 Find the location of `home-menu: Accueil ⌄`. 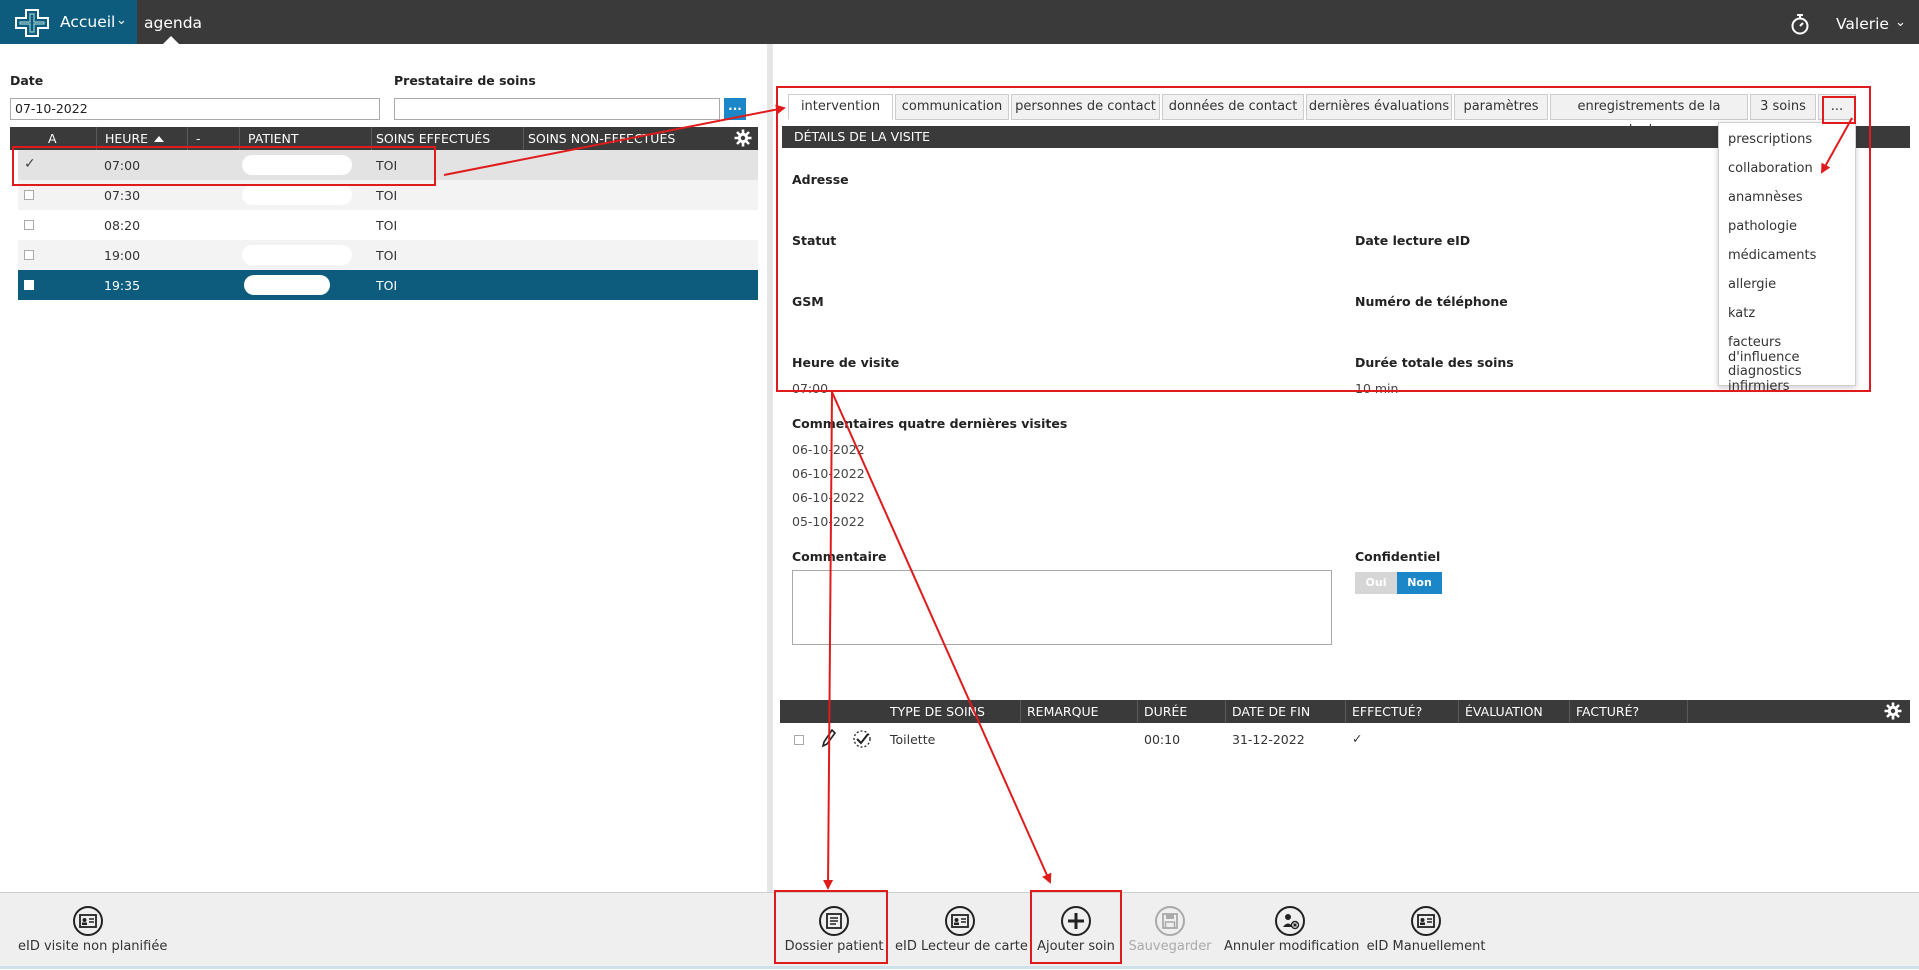

home-menu: Accueil ⌄ is located at coordinates (68, 22).